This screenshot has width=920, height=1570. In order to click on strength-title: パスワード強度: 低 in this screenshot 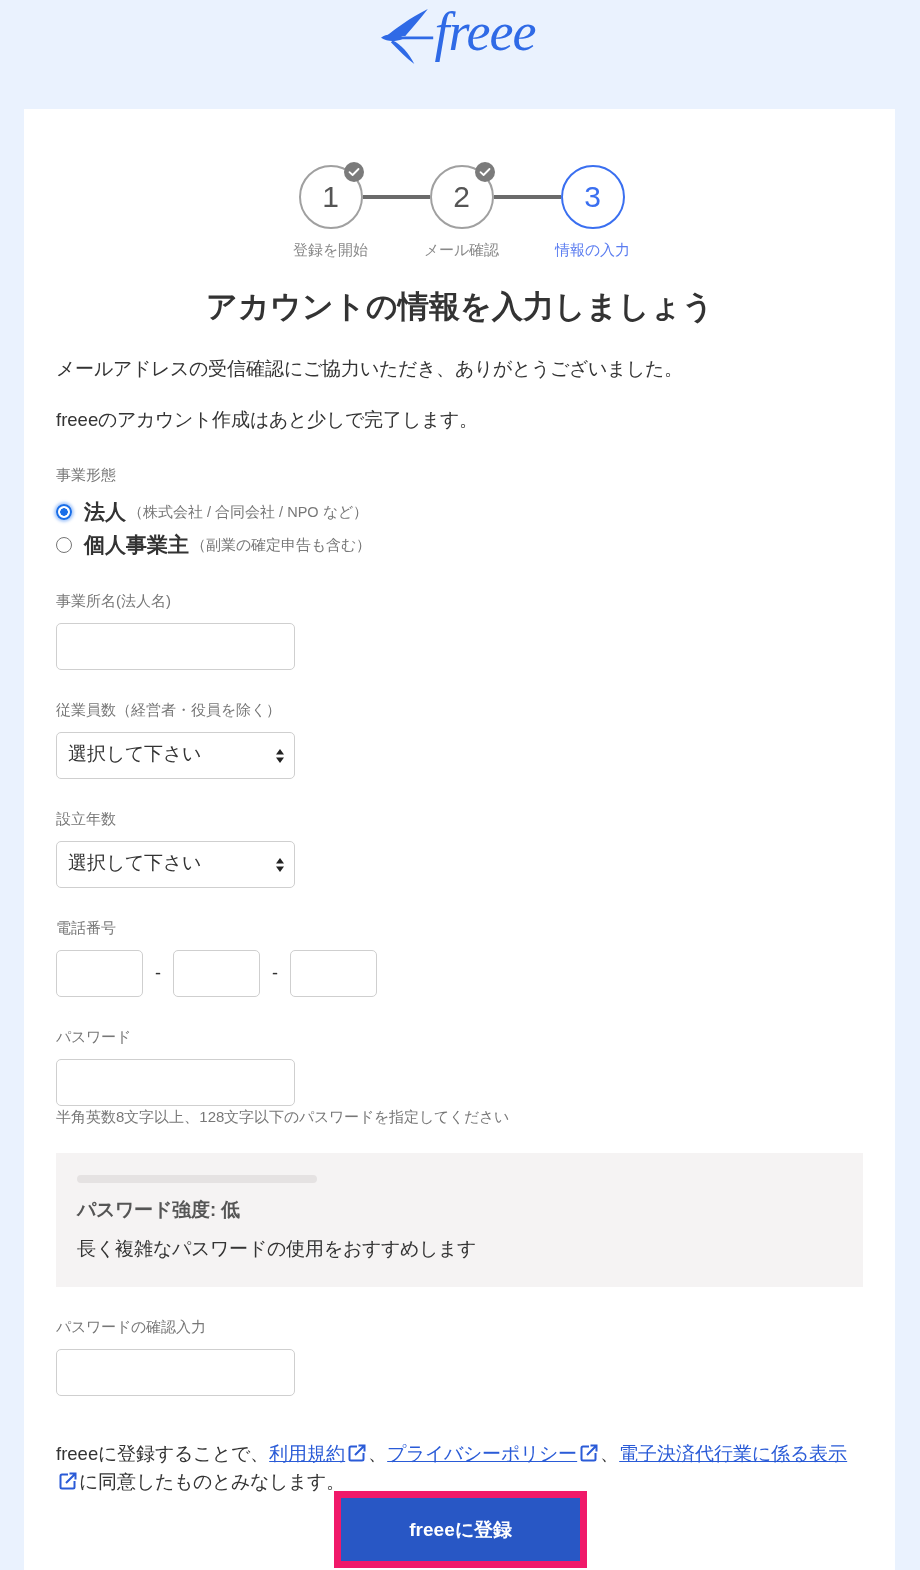, I will do `click(159, 1210)`.